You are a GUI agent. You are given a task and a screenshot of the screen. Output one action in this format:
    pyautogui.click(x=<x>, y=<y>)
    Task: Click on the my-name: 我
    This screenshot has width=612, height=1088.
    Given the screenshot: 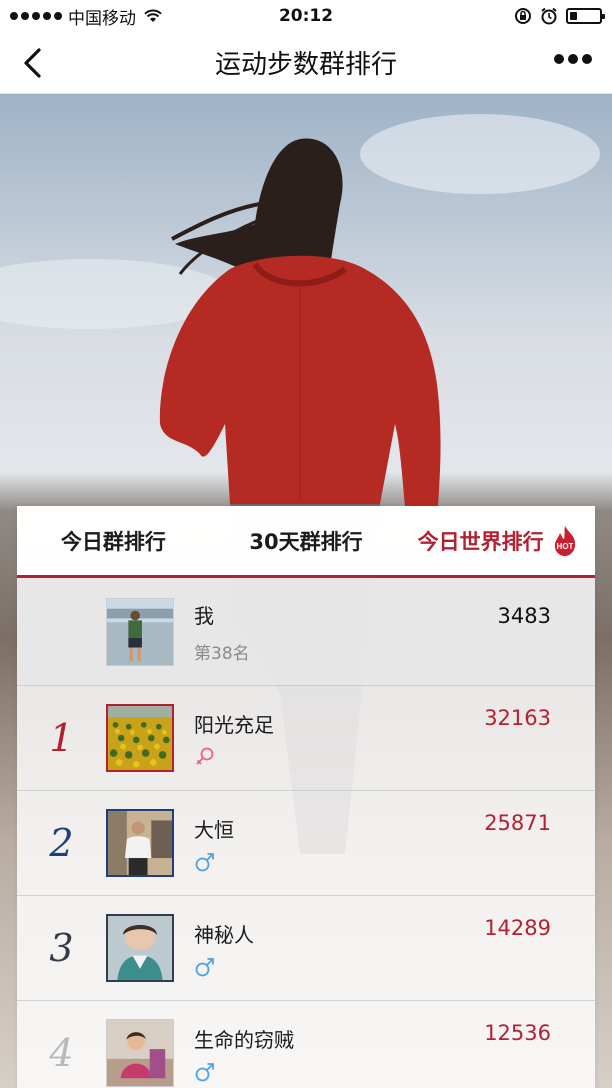 What is the action you would take?
    pyautogui.click(x=204, y=615)
    